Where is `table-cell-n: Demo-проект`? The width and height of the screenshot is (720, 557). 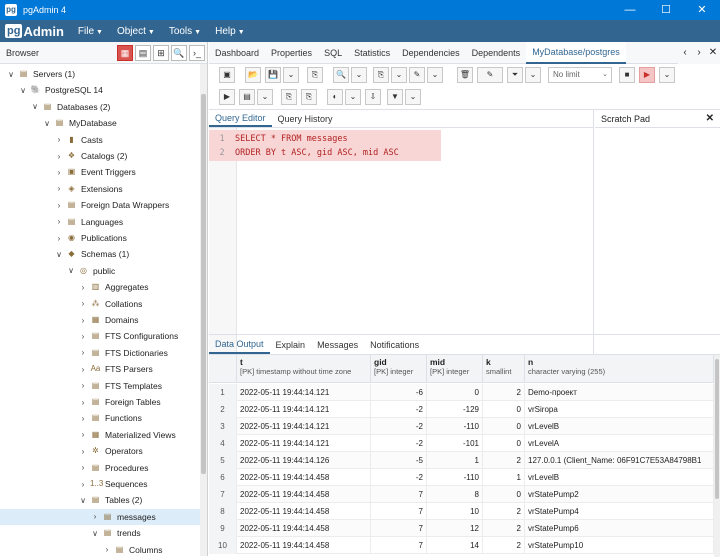 table-cell-n: Demo-проект is located at coordinates (619, 392).